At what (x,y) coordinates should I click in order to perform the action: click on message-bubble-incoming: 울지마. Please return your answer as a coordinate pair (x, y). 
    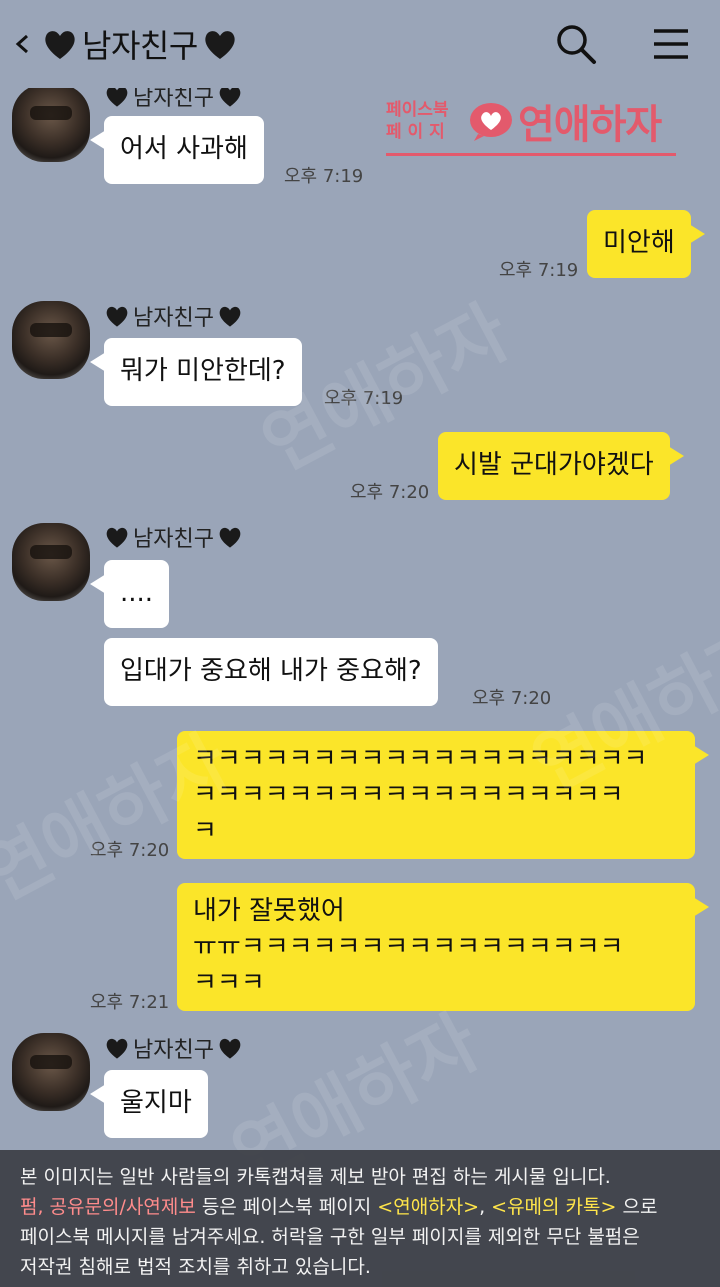
    Looking at the image, I should click on (149, 1104).